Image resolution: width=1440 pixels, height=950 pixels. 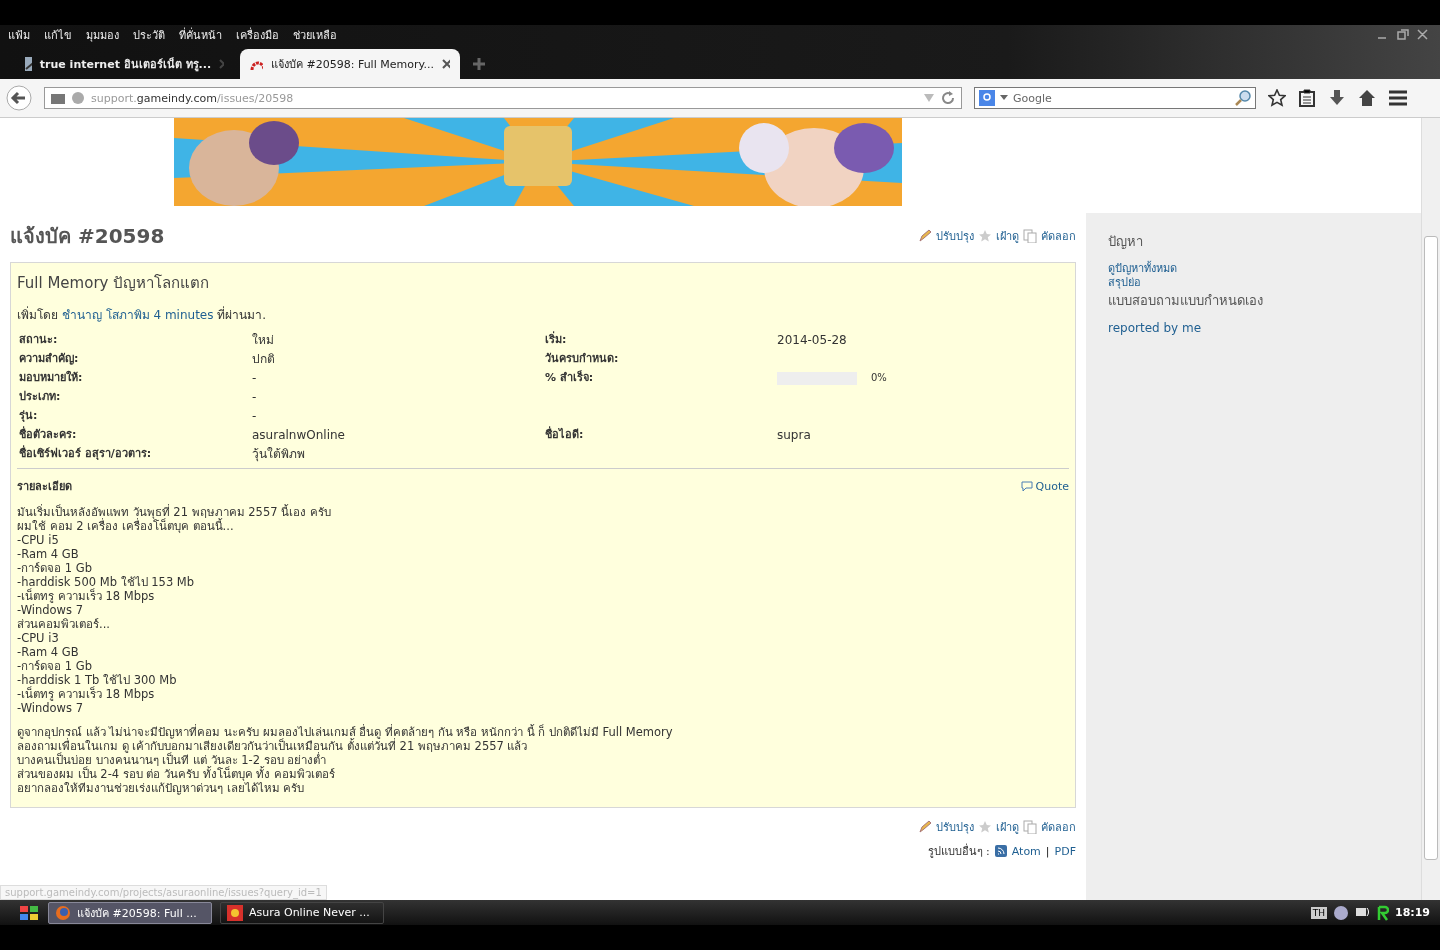 I want to click on download-icon, so click(x=1337, y=98).